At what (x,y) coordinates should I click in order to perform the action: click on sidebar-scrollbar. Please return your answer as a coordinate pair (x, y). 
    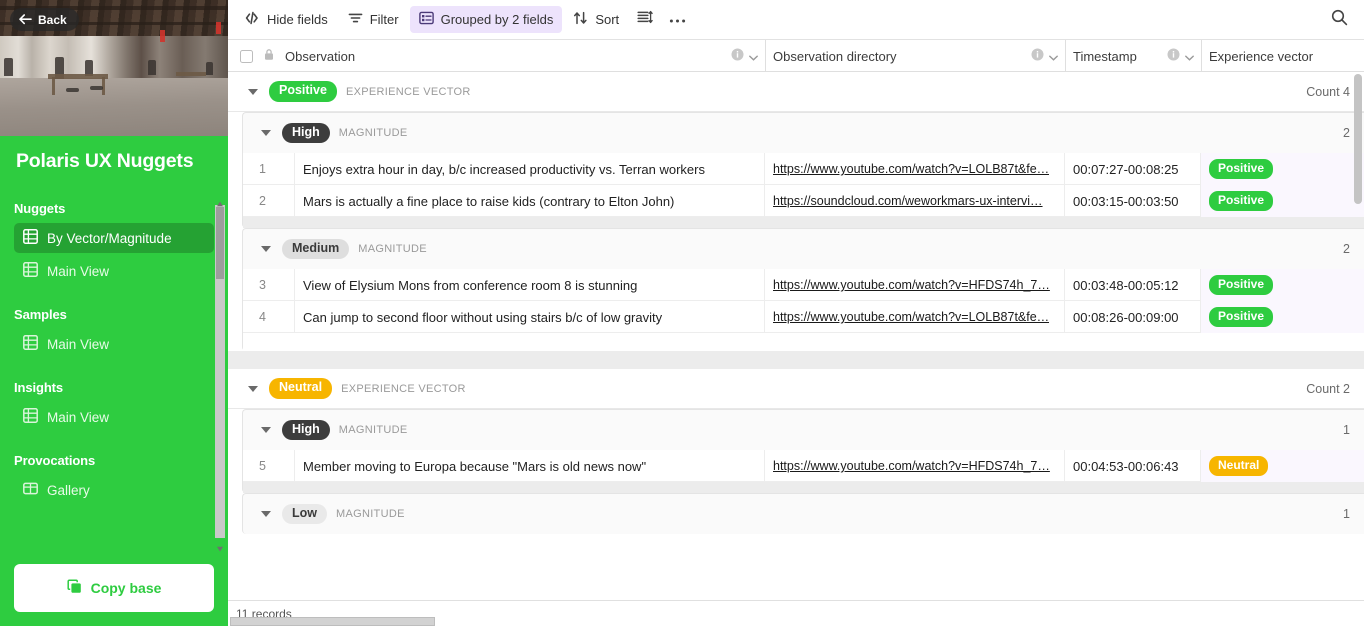
    Looking at the image, I should click on (220, 372).